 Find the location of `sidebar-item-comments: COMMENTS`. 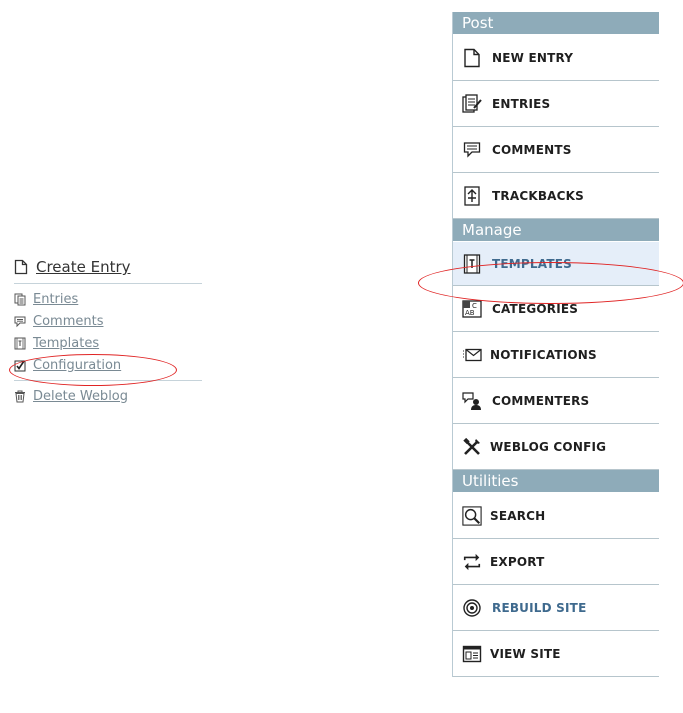

sidebar-item-comments: COMMENTS is located at coordinates (556, 150).